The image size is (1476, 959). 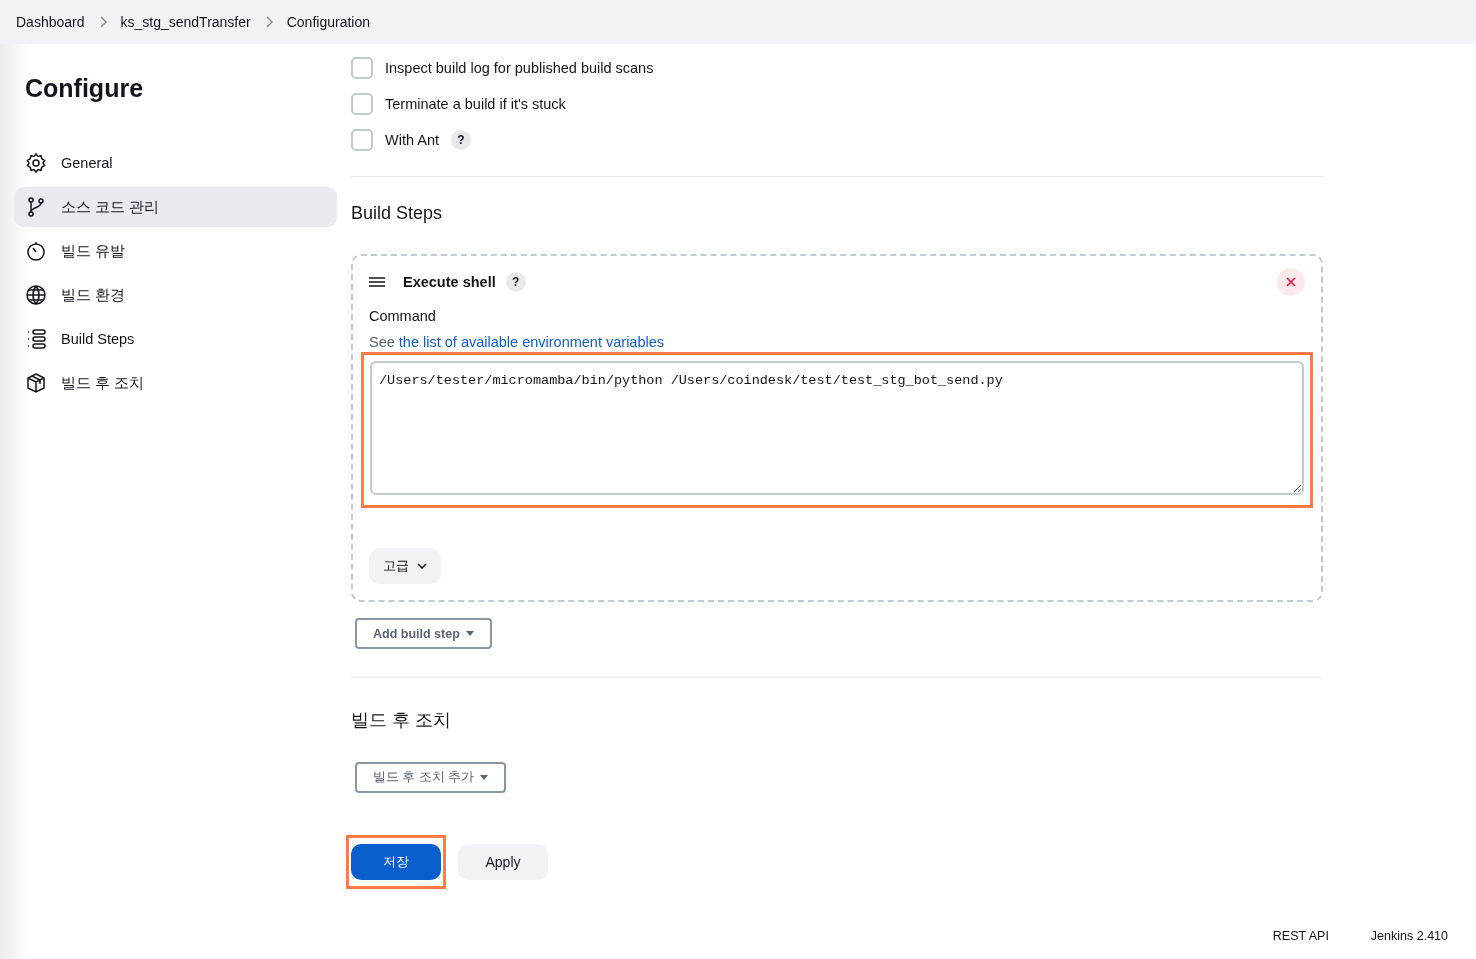 What do you see at coordinates (175, 251) in the screenshot?
I see `sidebar-item: 빌드 유발` at bounding box center [175, 251].